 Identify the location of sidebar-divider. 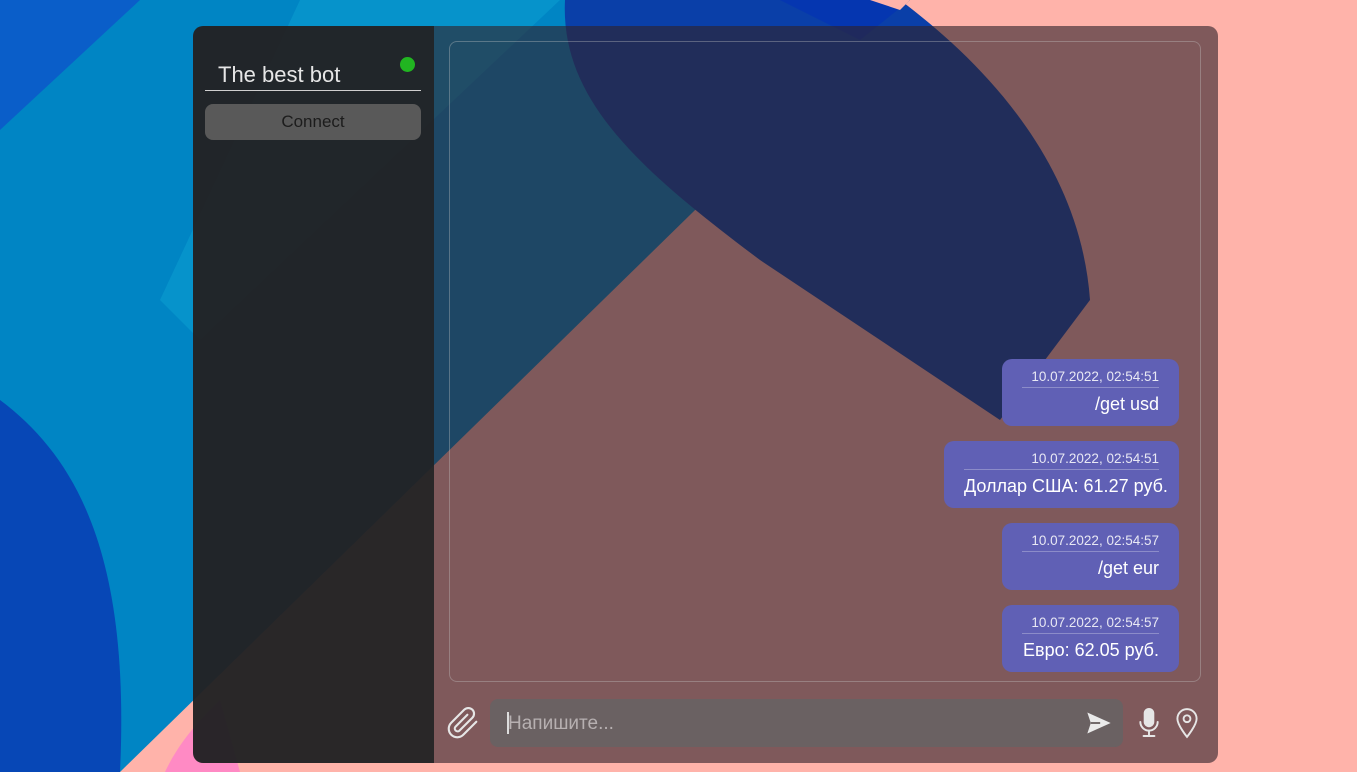
(313, 90).